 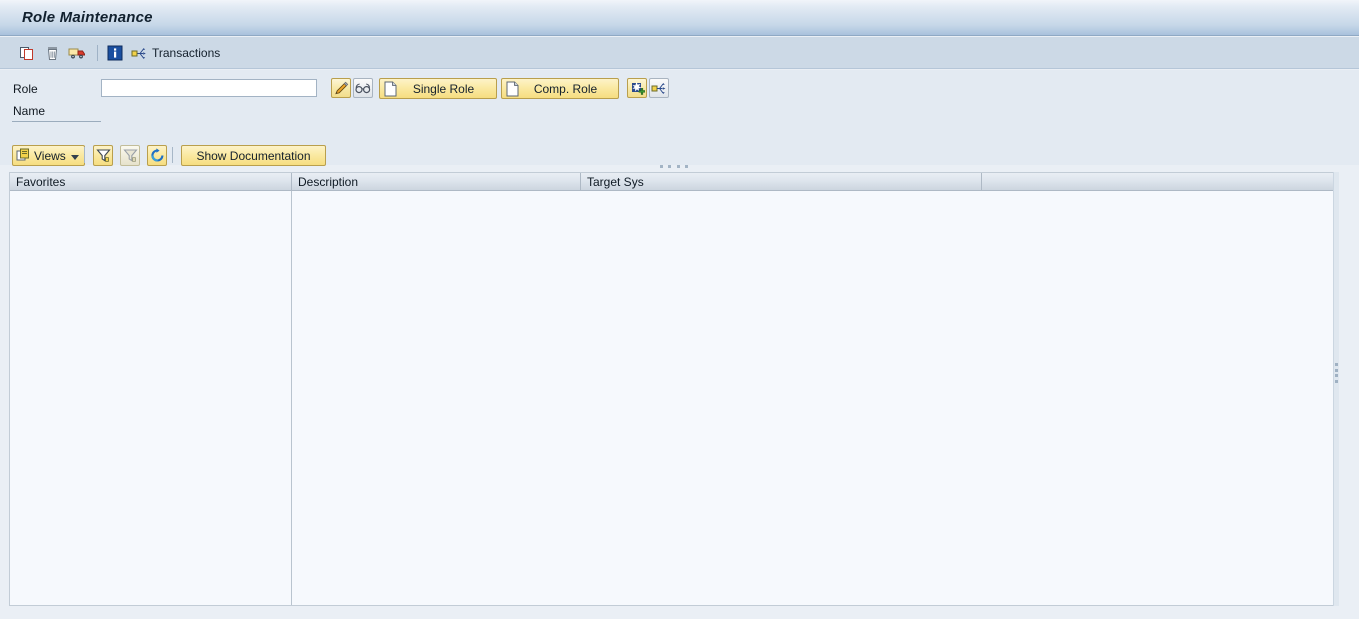 I want to click on page-title: Role Maintenance, so click(x=87, y=17).